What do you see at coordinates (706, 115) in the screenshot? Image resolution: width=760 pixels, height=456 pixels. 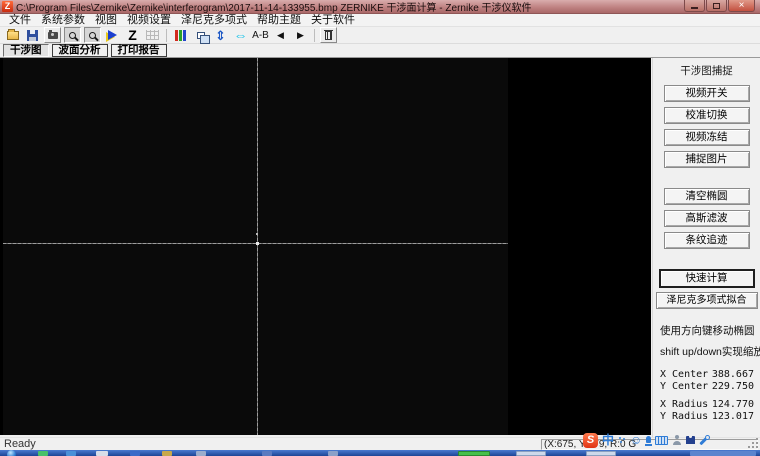 I see `calibration-toggle-button: 校准切换` at bounding box center [706, 115].